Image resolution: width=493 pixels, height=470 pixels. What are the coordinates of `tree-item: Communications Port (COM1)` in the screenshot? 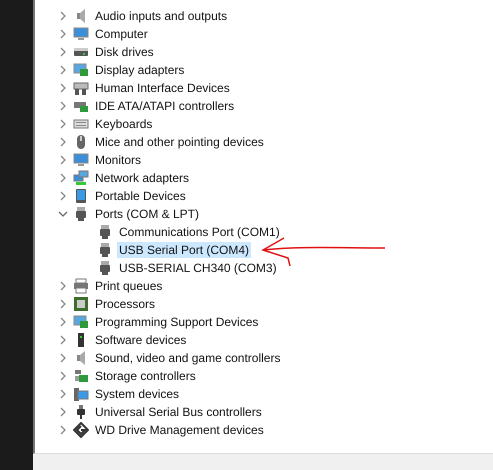 It's located at (199, 232).